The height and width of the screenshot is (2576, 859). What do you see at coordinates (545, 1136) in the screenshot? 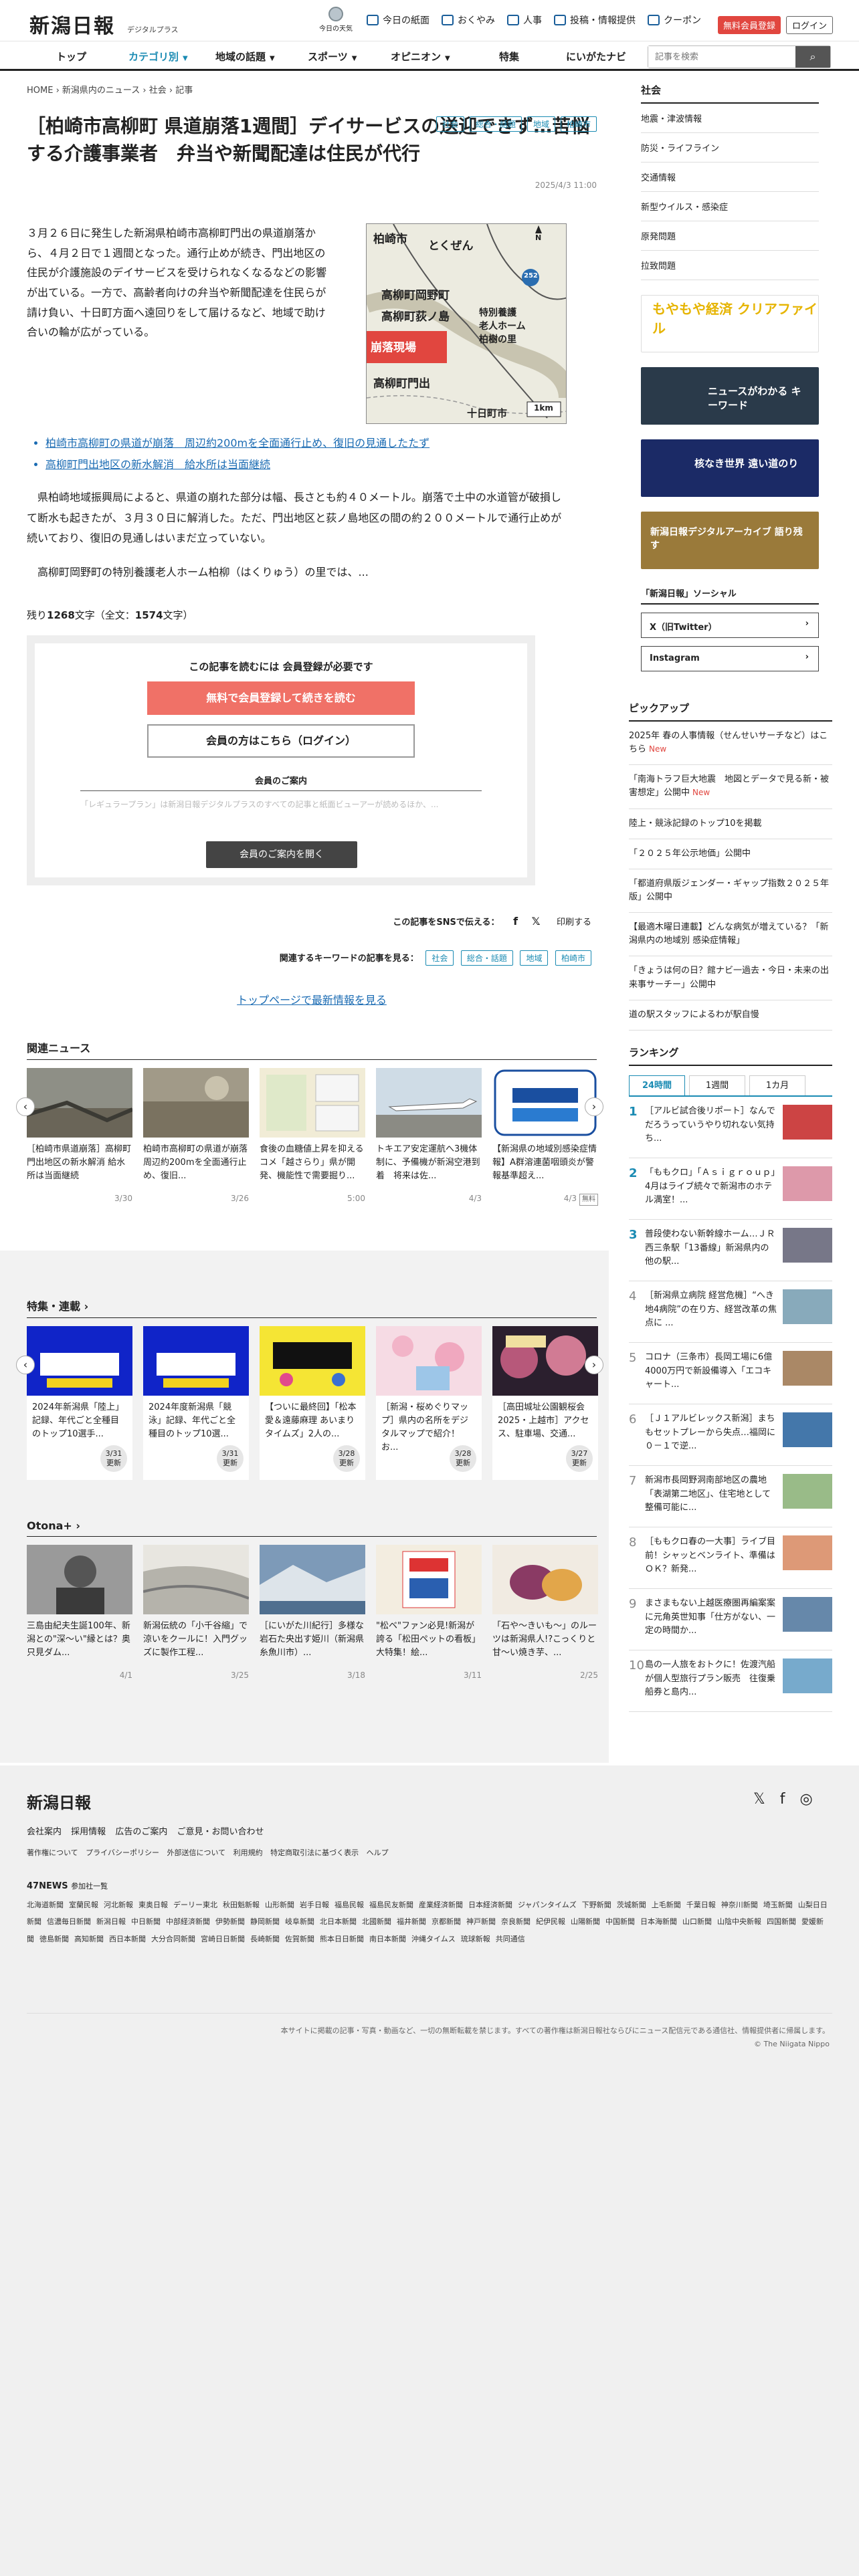
I see `news-card: 【新潟県の地域別感染症情報】A群溶連菌咽頭炎が警報基準超え... 4/3 無料` at bounding box center [545, 1136].